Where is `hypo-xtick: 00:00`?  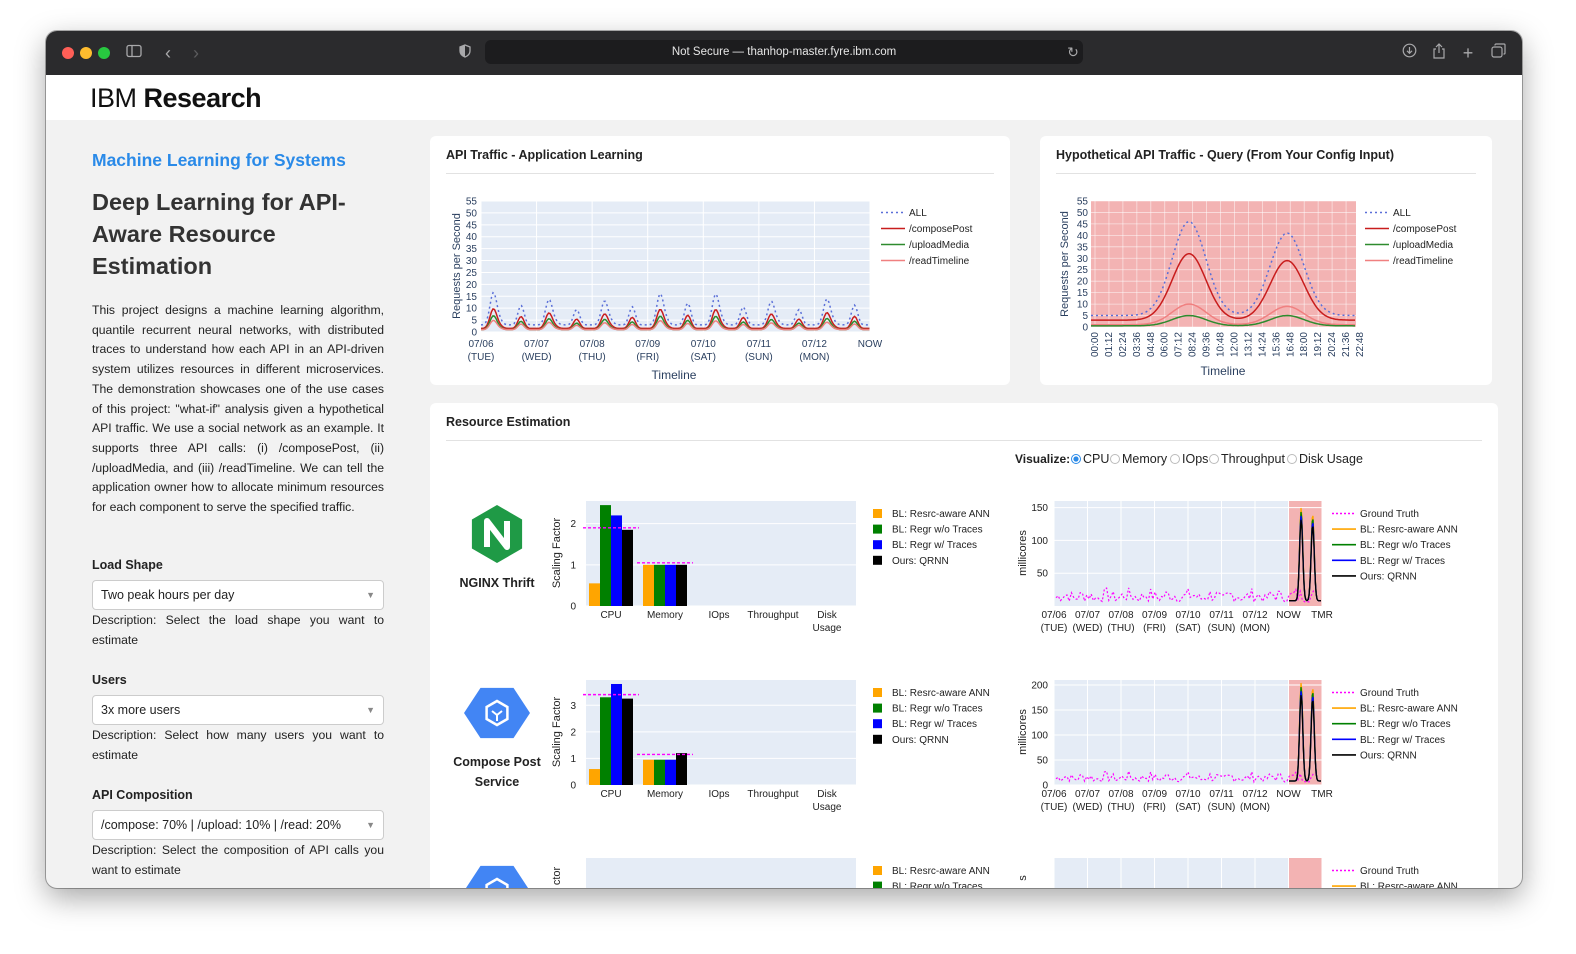 hypo-xtick: 00:00 is located at coordinates (1095, 344).